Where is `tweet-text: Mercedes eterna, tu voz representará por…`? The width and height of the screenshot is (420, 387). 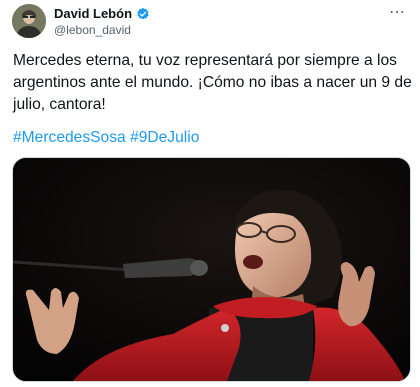 tweet-text: Mercedes eterna, tu voz representará por… is located at coordinates (212, 82).